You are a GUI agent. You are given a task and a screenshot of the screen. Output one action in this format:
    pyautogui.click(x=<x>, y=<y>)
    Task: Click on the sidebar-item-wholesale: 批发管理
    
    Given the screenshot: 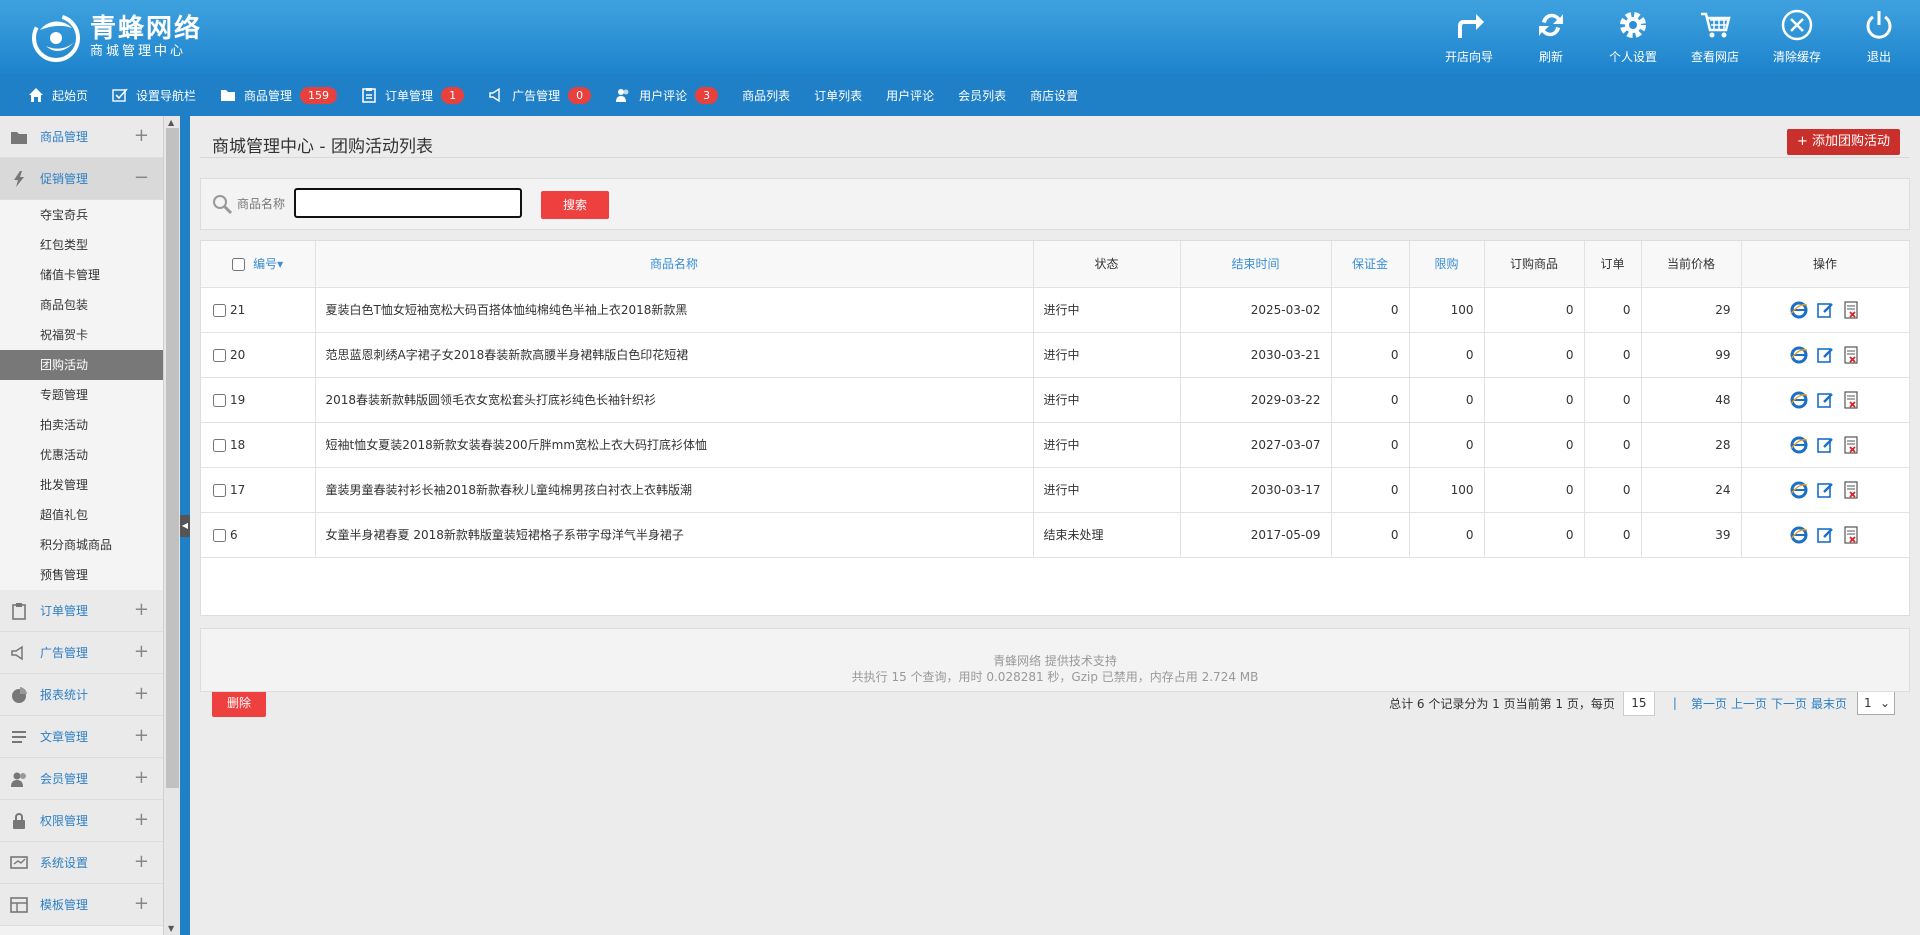 What is the action you would take?
    pyautogui.click(x=81, y=485)
    